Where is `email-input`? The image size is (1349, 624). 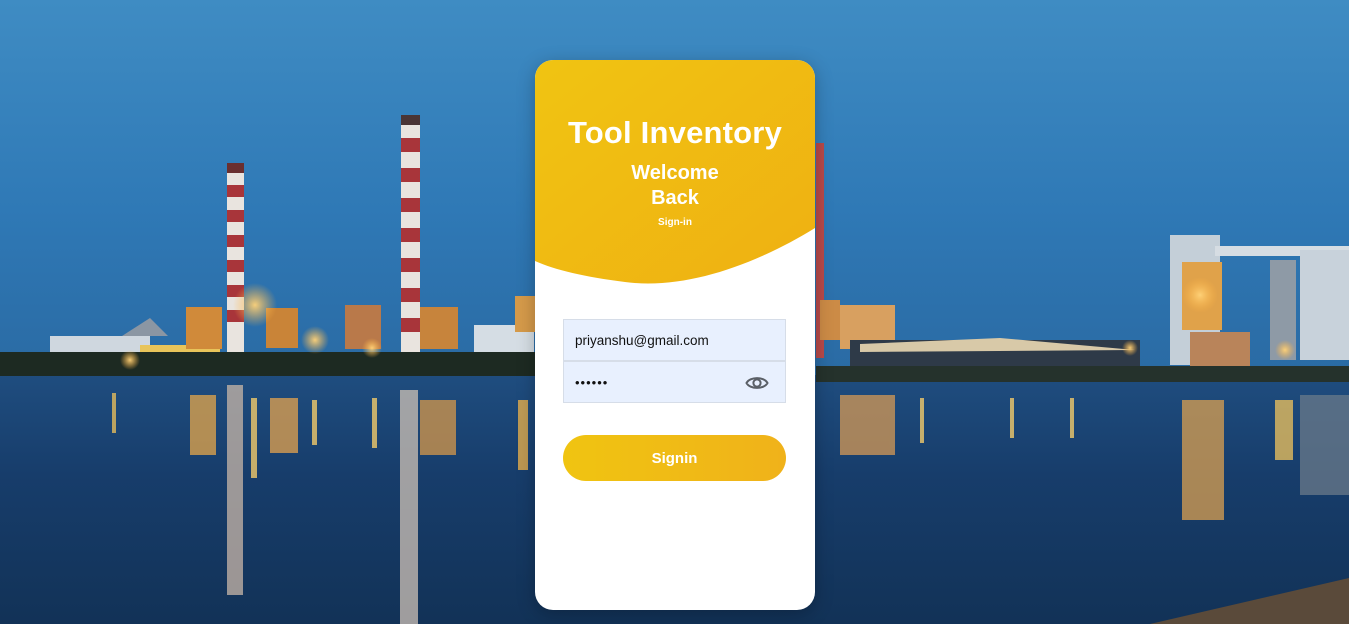 email-input is located at coordinates (674, 340).